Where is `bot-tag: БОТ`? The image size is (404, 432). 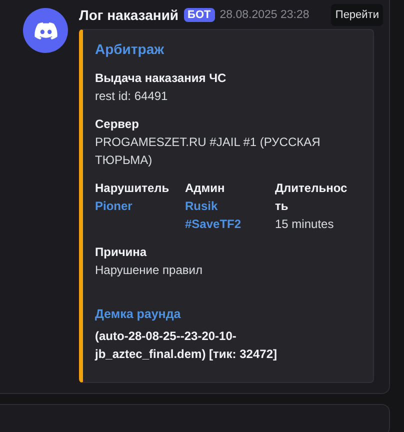 bot-tag: БОТ is located at coordinates (199, 15).